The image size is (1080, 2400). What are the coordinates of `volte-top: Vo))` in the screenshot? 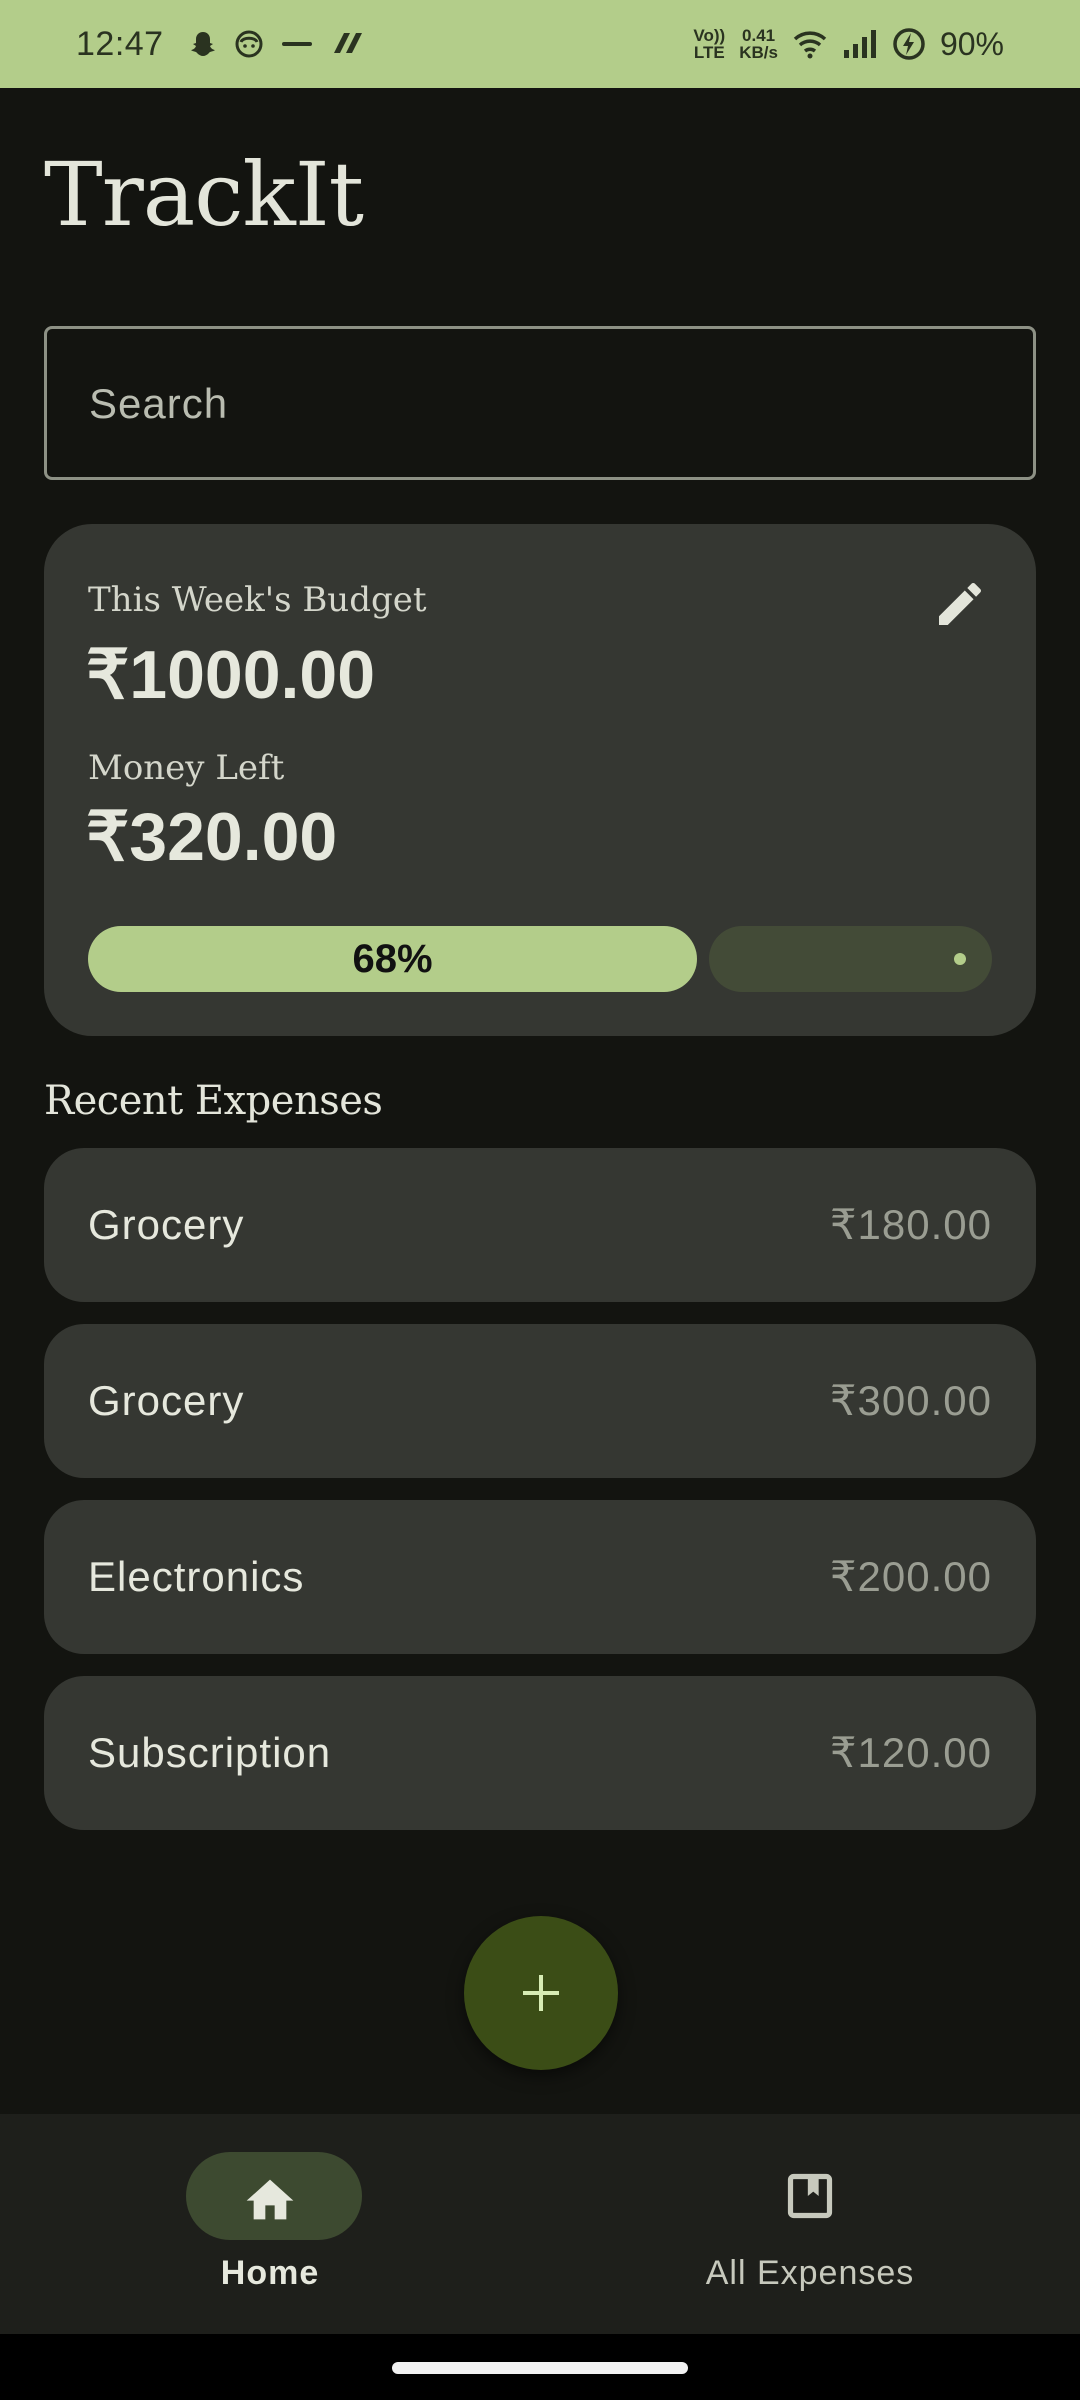 It's located at (709, 35).